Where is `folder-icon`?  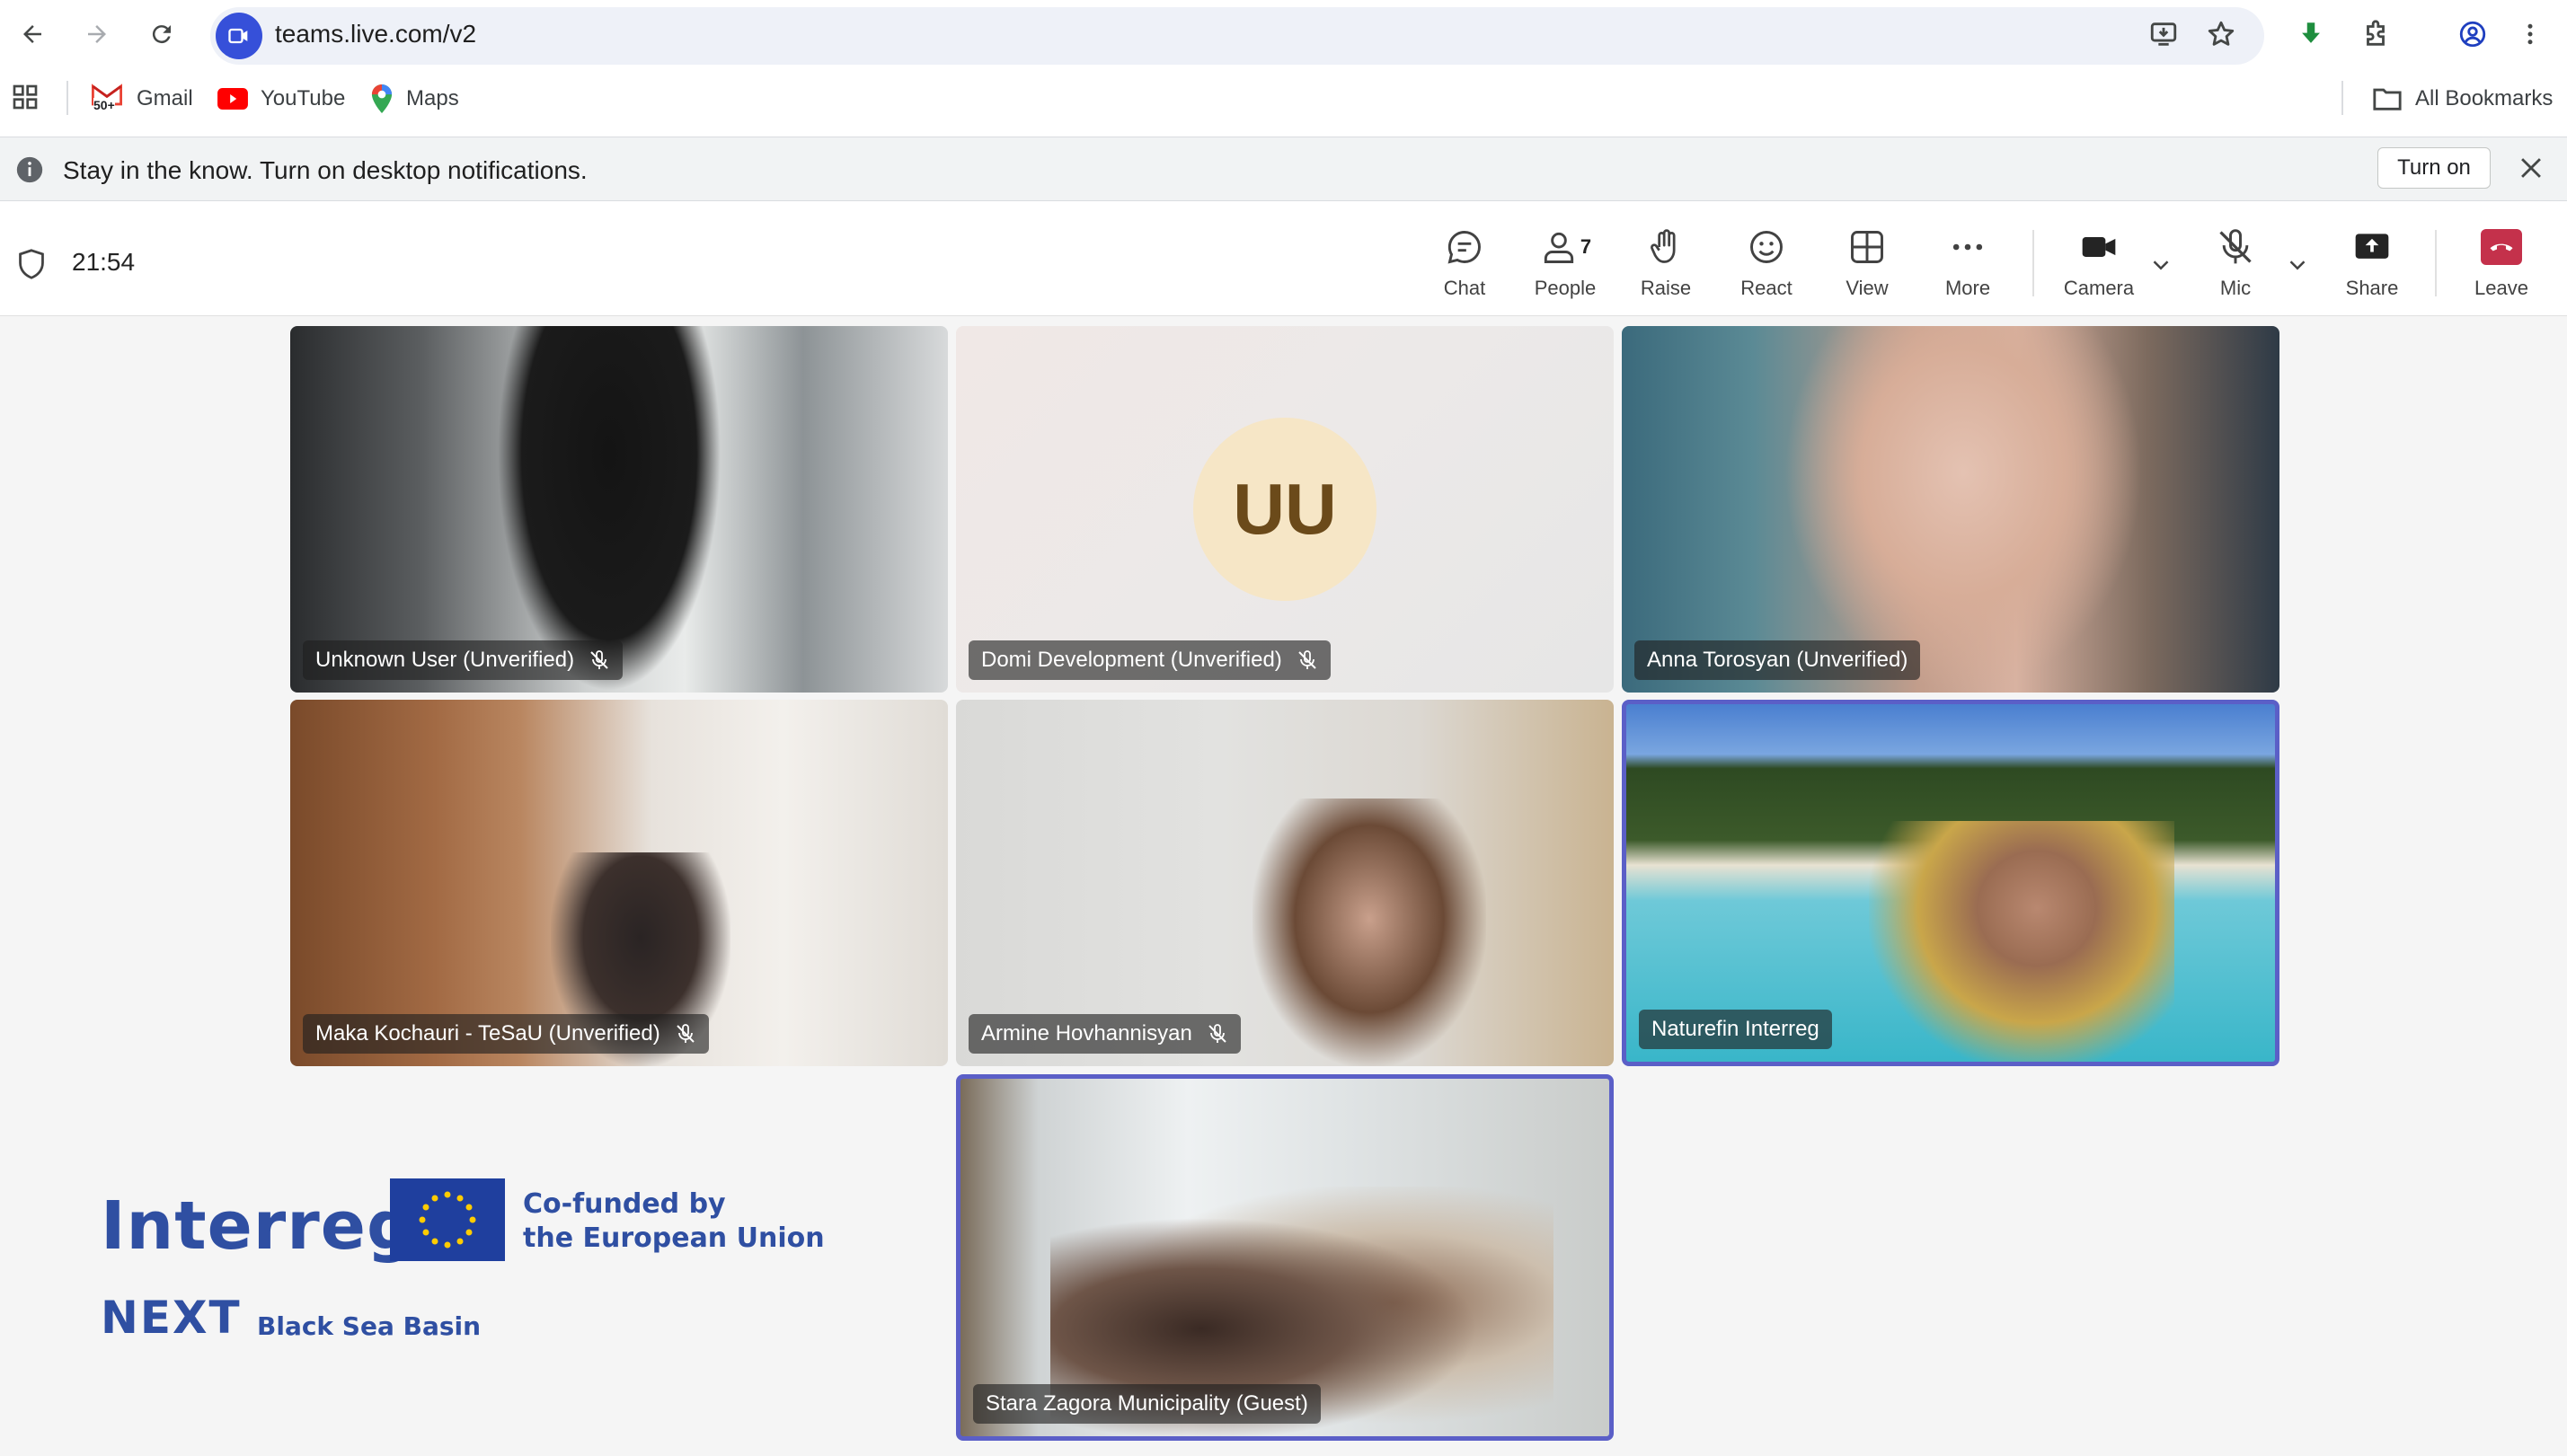
folder-icon is located at coordinates (2387, 99).